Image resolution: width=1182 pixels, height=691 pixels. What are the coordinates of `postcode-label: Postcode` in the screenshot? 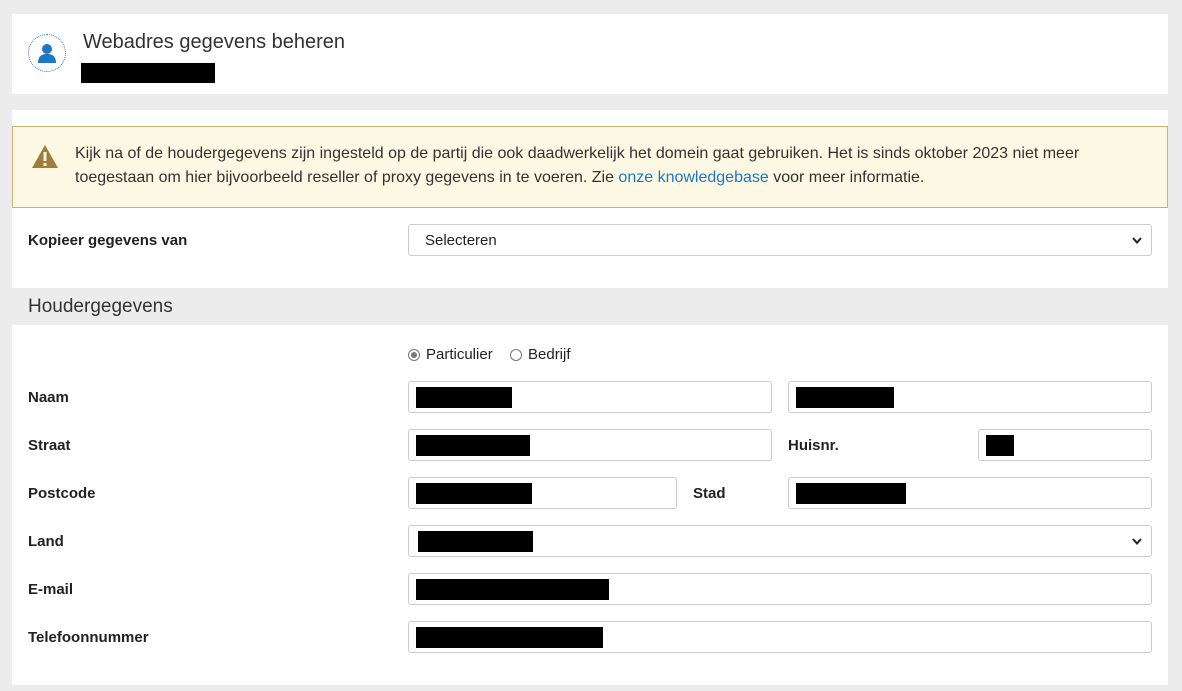 It's located at (62, 493).